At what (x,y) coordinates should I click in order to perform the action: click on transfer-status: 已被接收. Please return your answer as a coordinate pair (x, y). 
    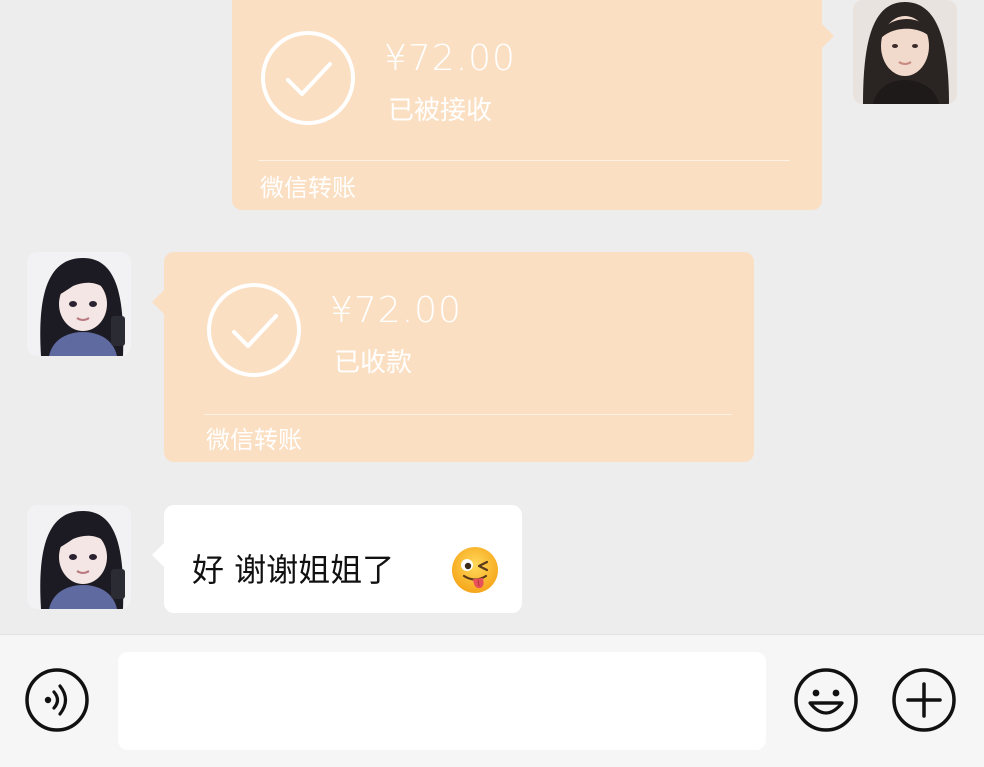
    Looking at the image, I should click on (440, 111).